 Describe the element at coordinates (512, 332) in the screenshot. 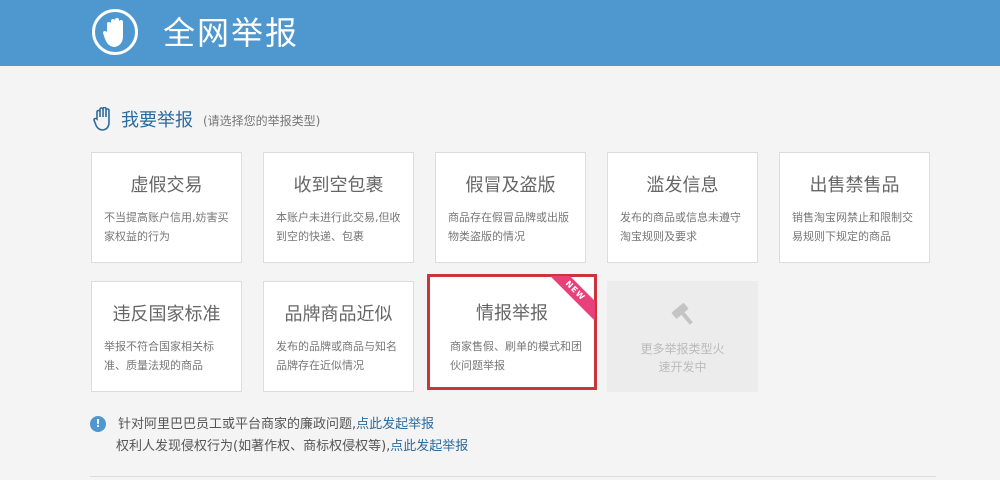

I see `report-card-intelligence: NEW 情报举报 商家售假、刷单的模式和团伙问题举报` at that location.